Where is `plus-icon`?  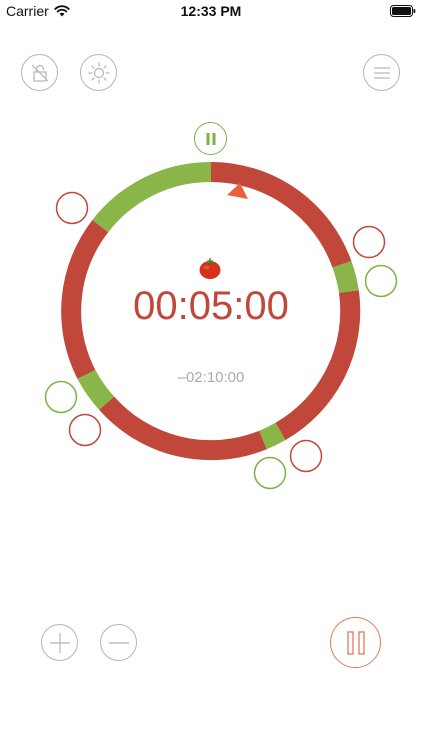 plus-icon is located at coordinates (59, 642).